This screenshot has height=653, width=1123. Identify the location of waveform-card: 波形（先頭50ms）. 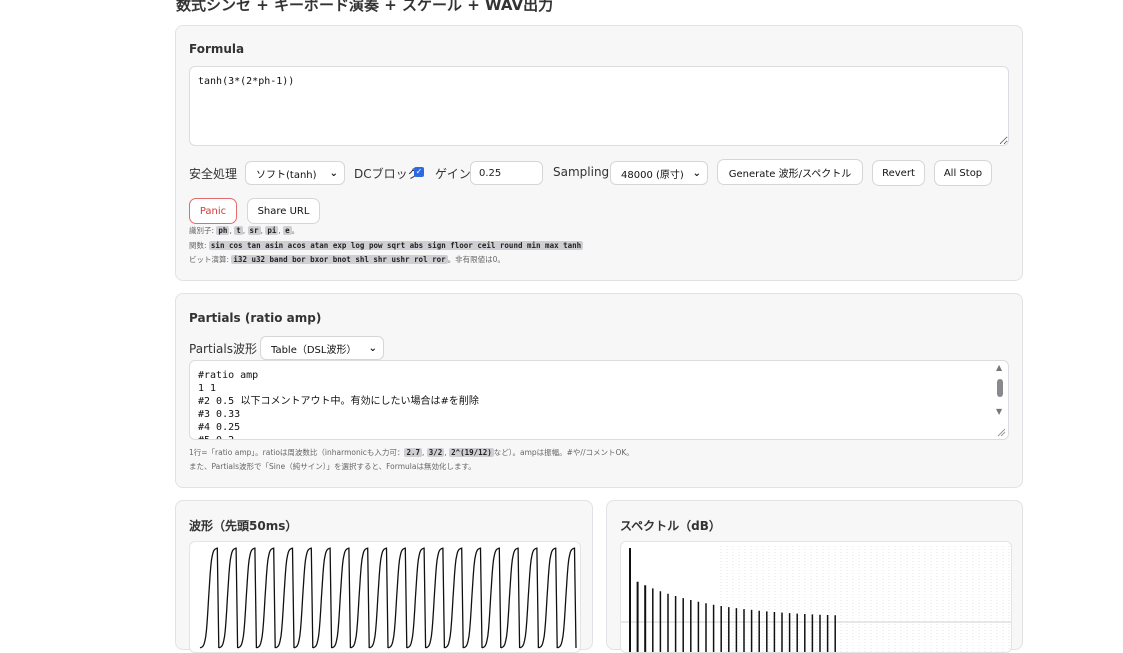
(384, 576).